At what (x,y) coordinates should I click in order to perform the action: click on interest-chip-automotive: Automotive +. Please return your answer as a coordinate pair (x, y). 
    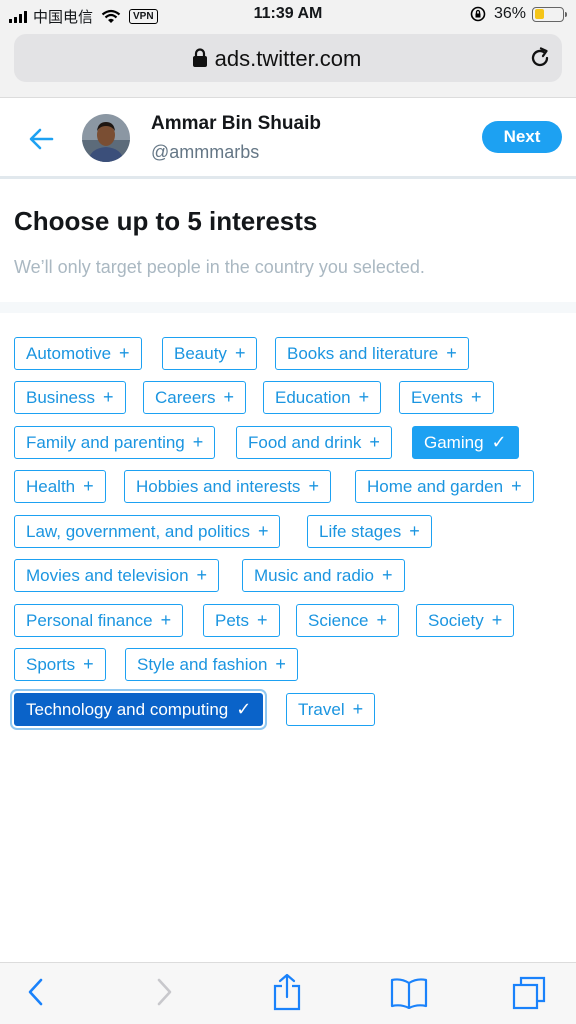
    Looking at the image, I should click on (78, 353).